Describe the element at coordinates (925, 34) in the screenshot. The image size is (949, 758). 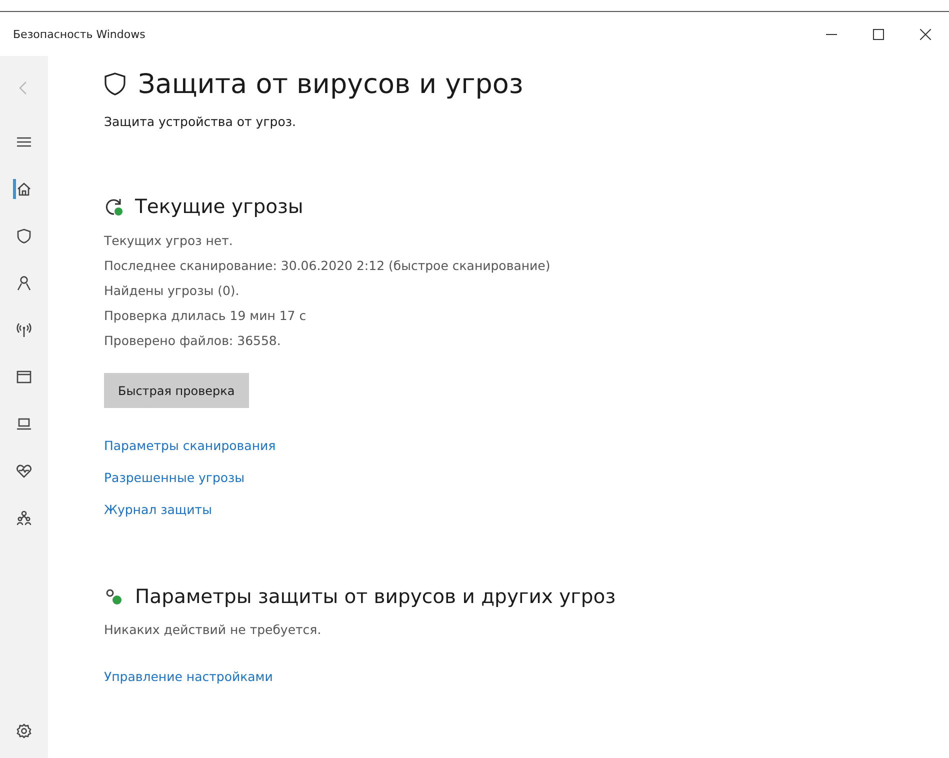
I see `close-icon` at that location.